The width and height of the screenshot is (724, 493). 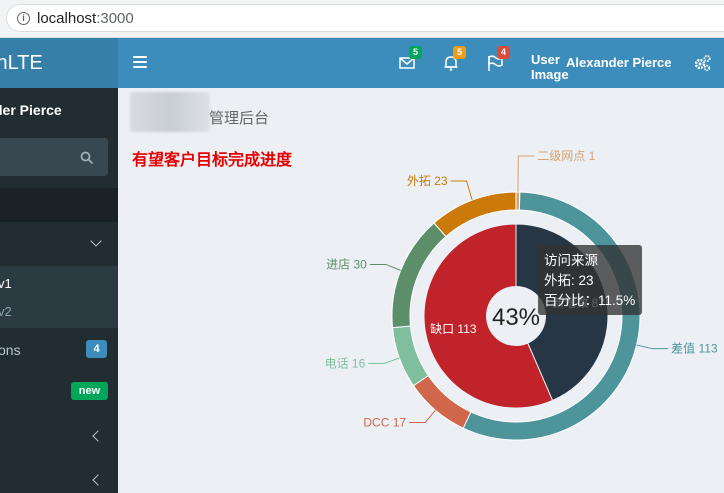 What do you see at coordinates (345, 363) in the screenshot?
I see `outer-slice-label: 电话 16` at bounding box center [345, 363].